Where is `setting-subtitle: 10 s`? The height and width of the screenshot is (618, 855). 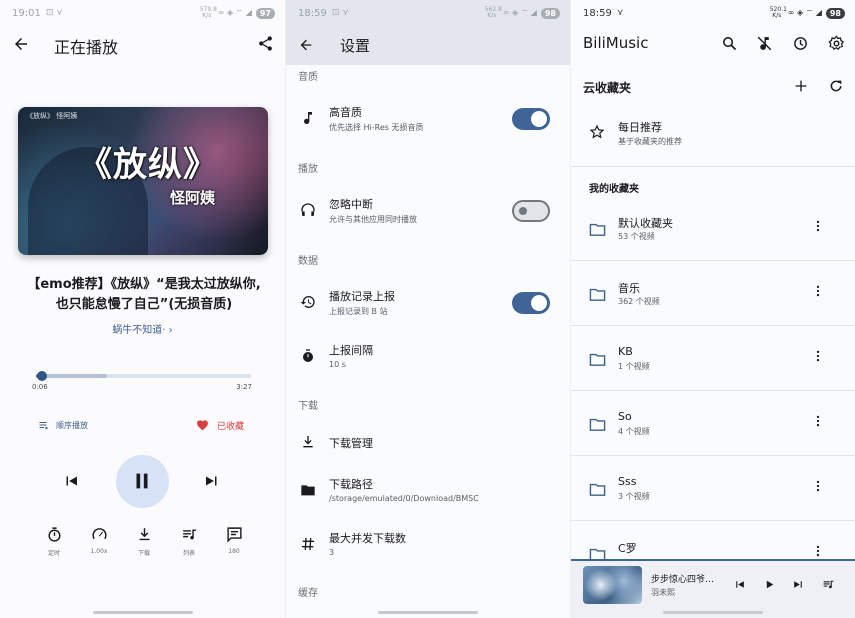
setting-subtitle: 10 s is located at coordinates (337, 364).